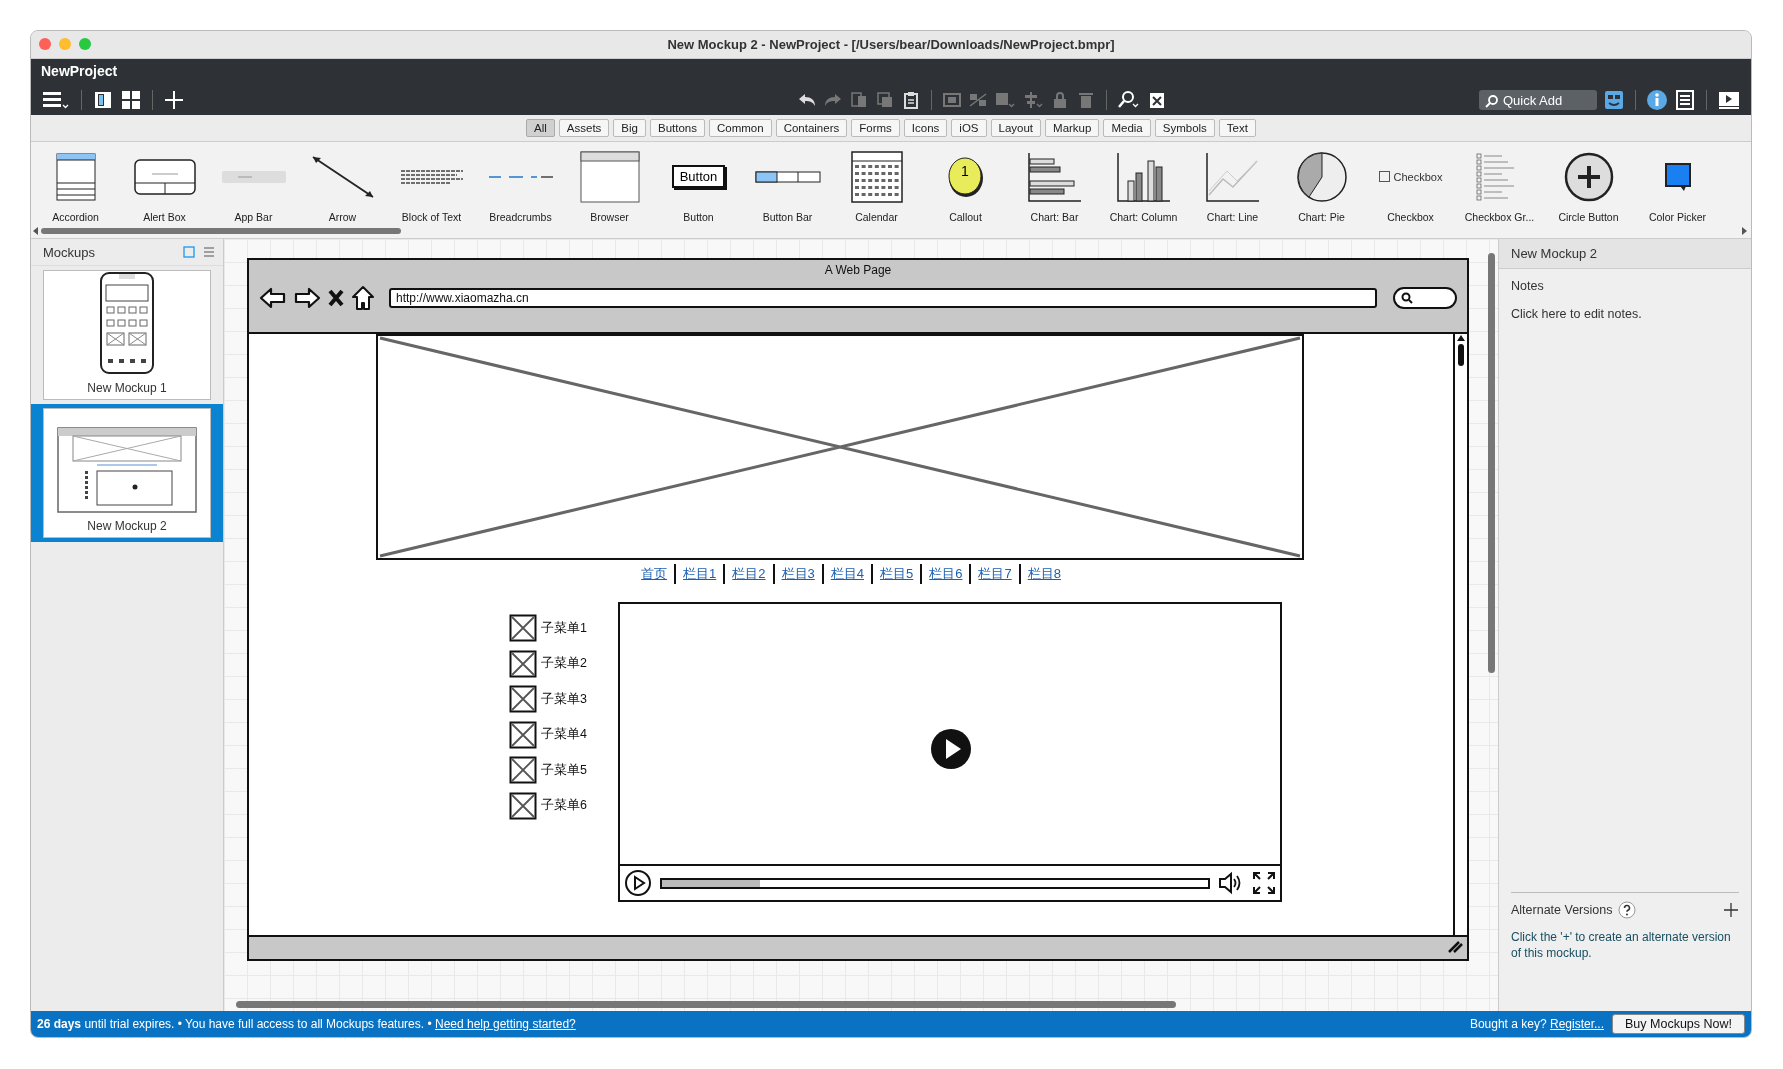  What do you see at coordinates (1425, 298) in the screenshot?
I see `search-field` at bounding box center [1425, 298].